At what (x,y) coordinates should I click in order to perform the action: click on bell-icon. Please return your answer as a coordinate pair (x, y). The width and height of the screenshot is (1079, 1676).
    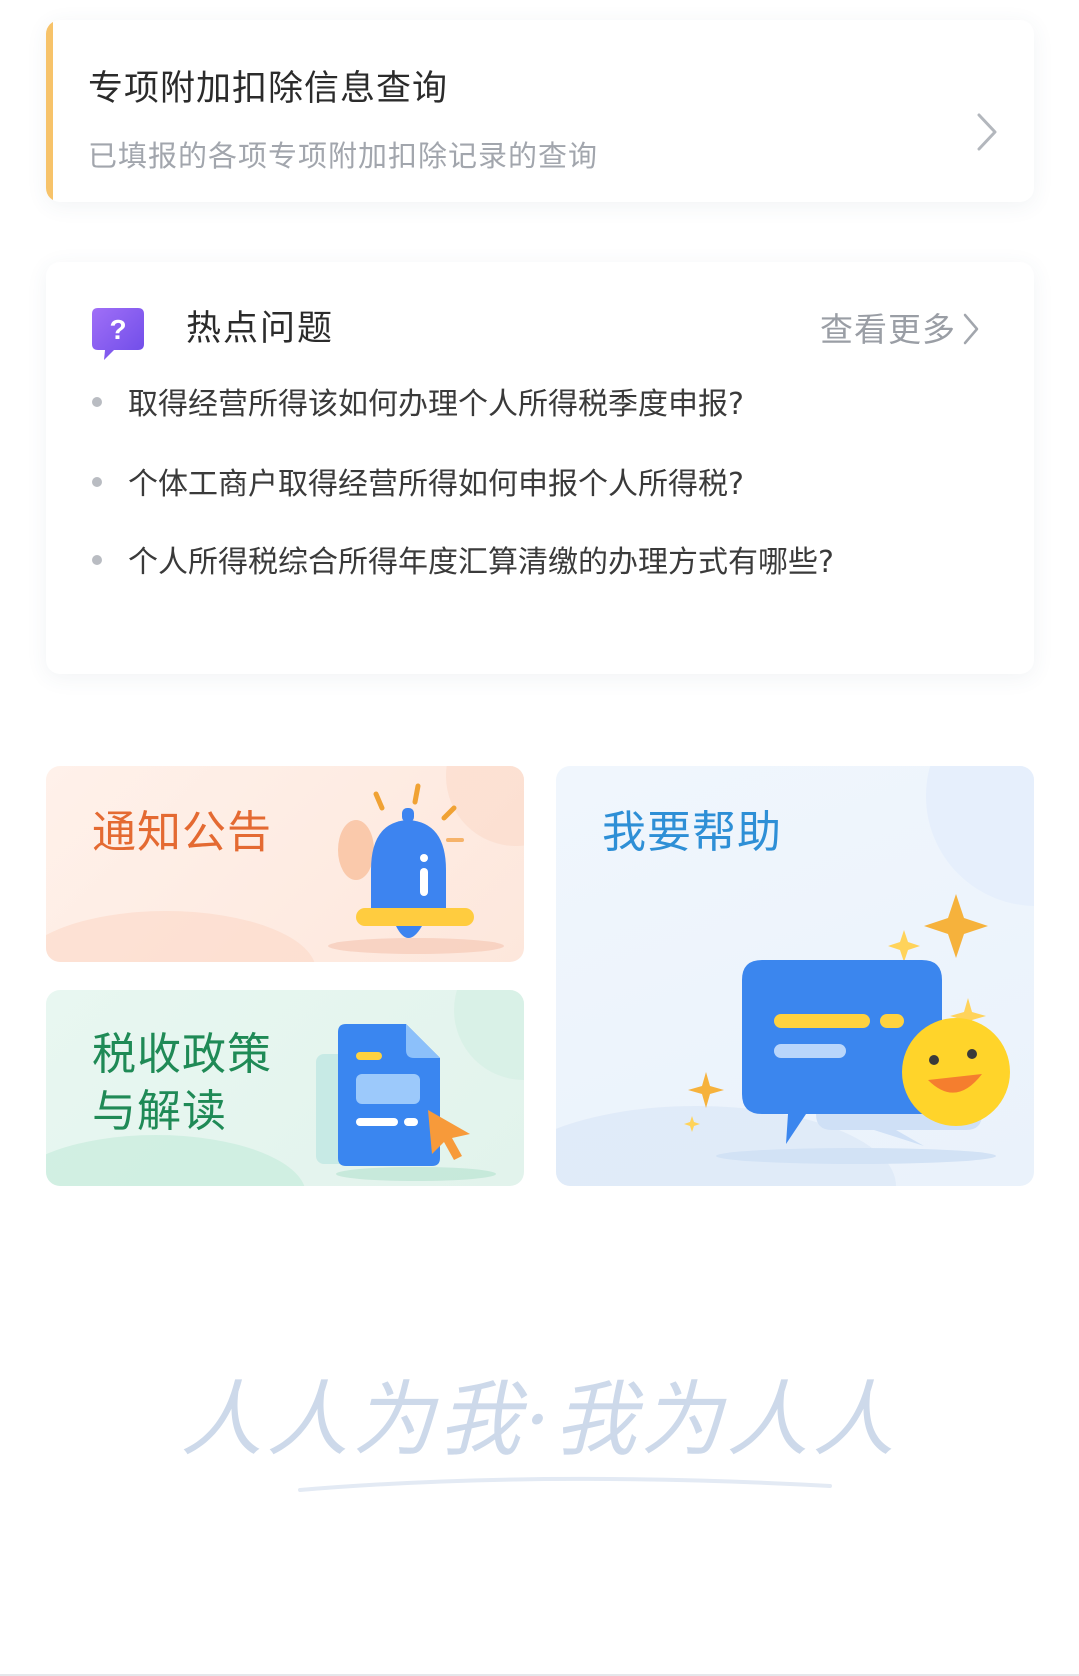
    Looking at the image, I should click on (416, 868).